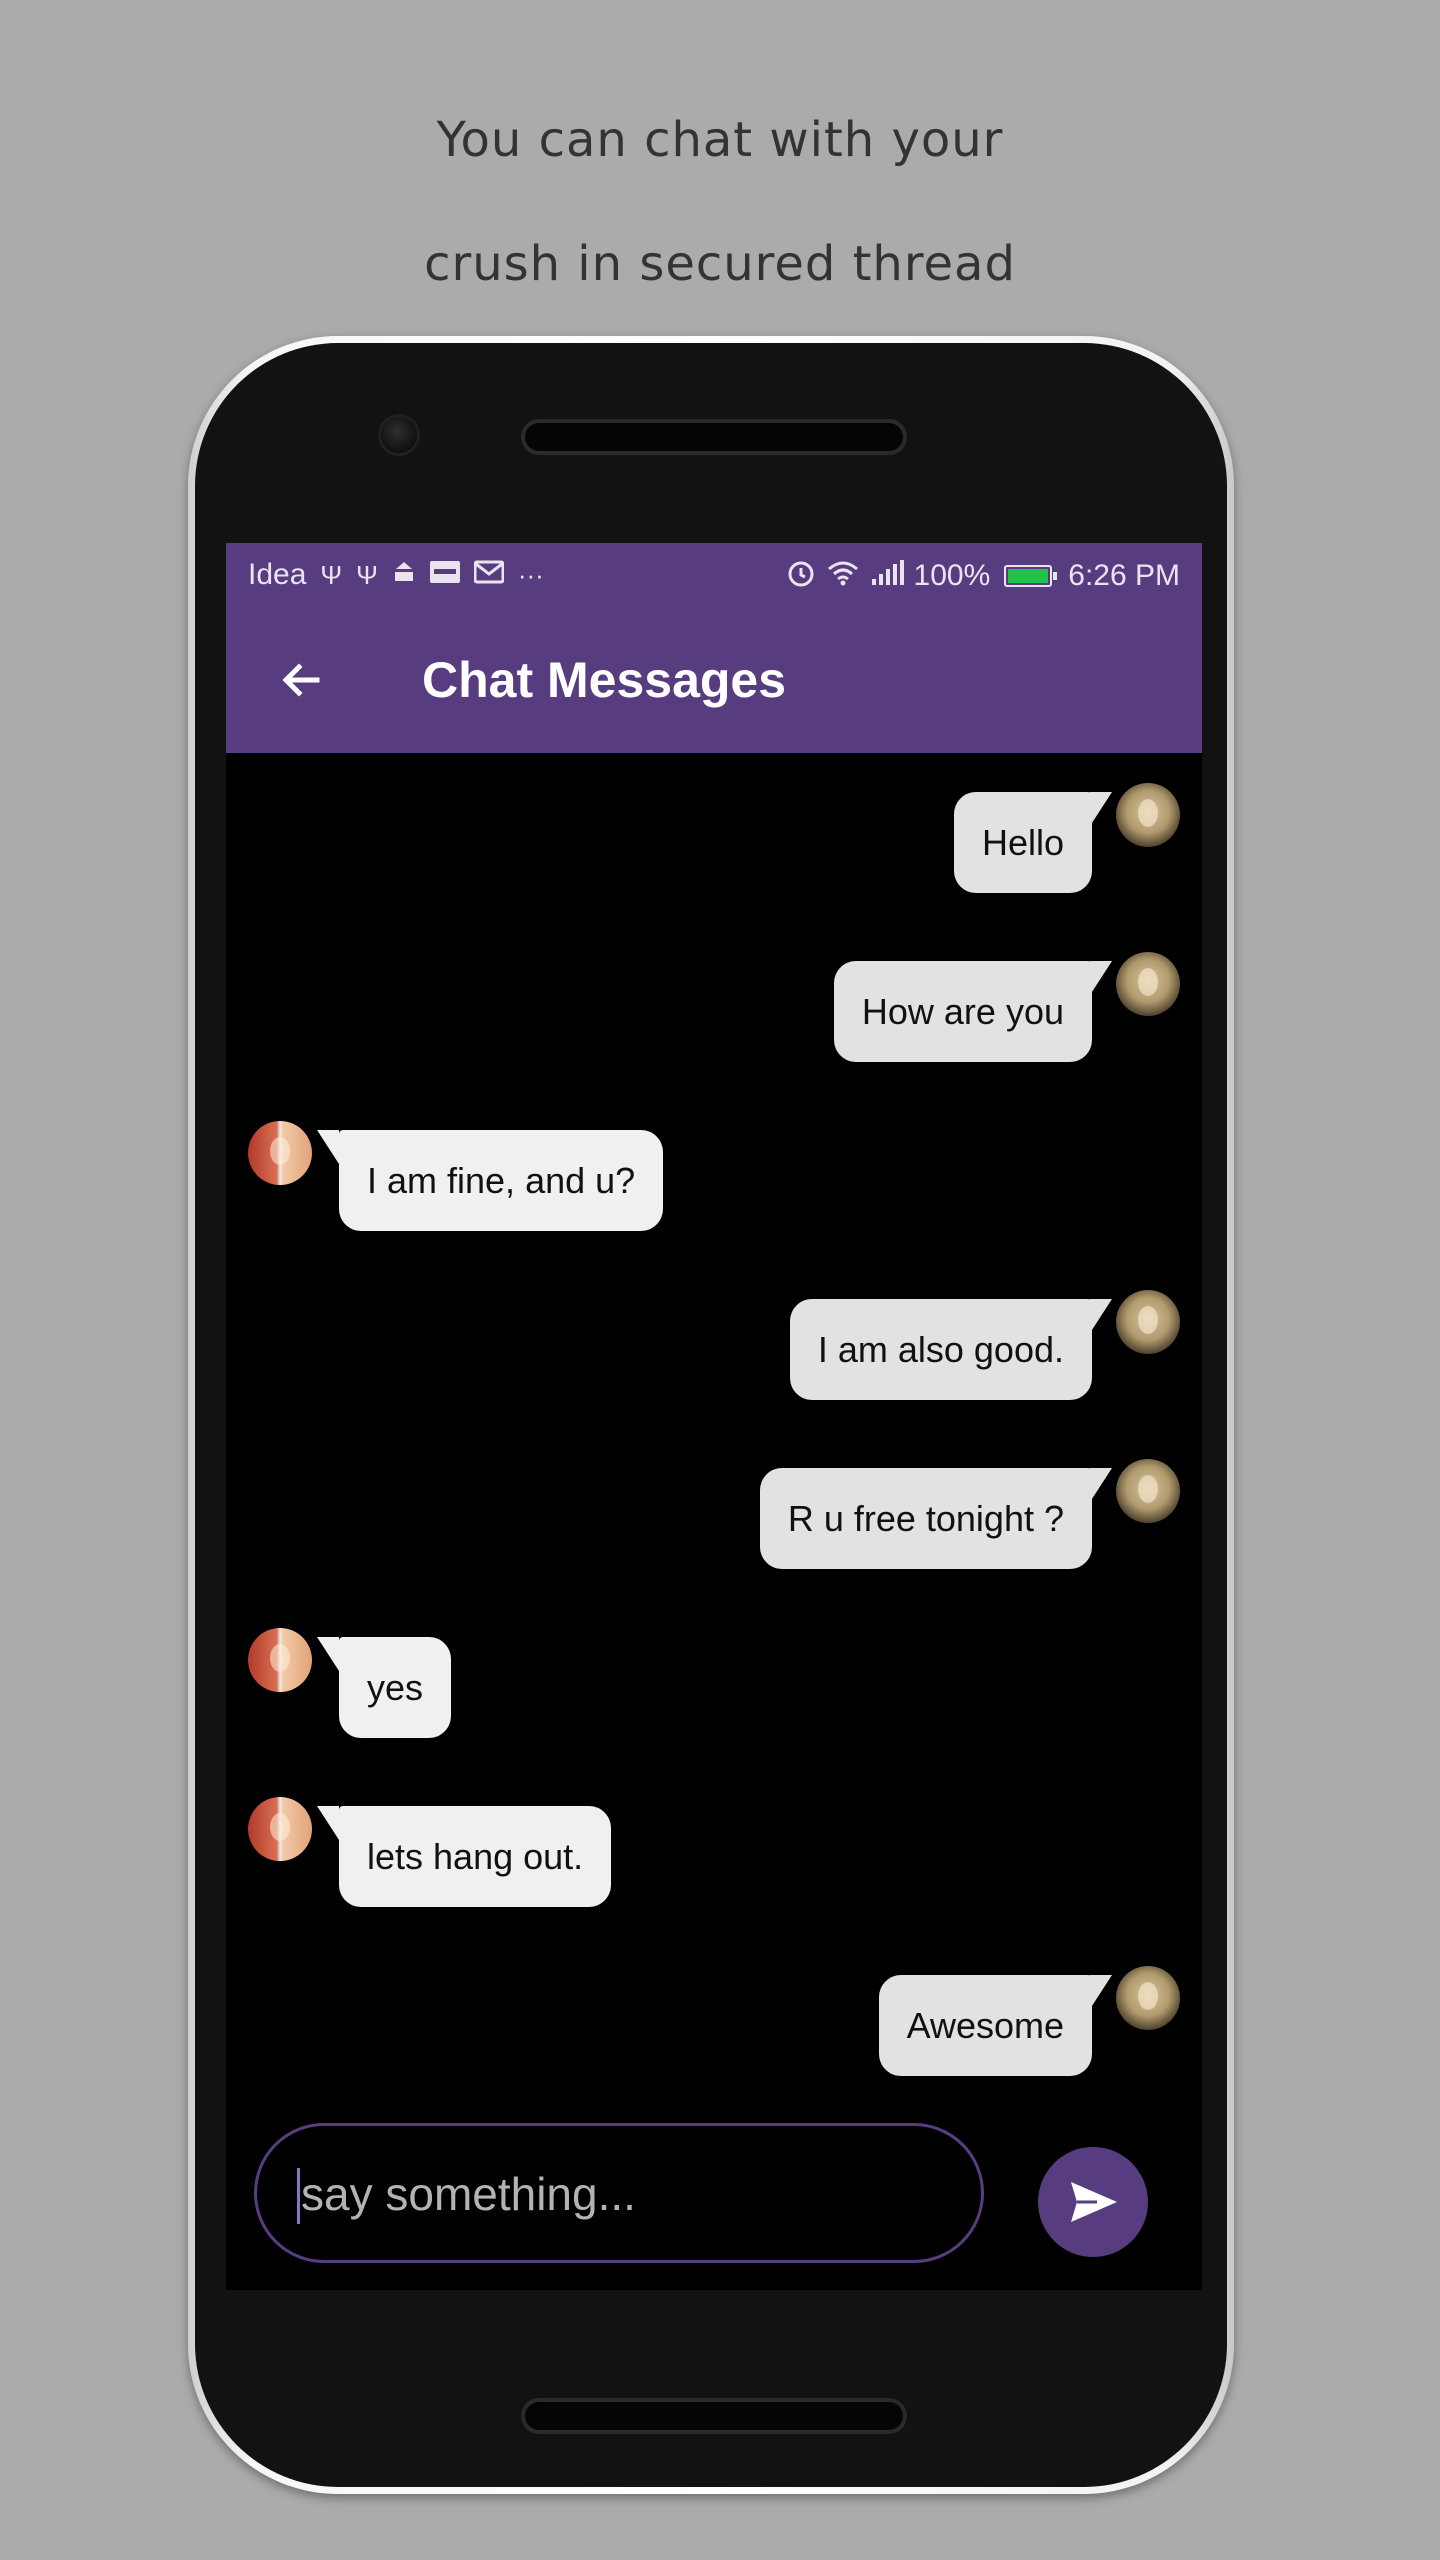 This screenshot has height=2560, width=1440. I want to click on message-bubble: I am fine, and u?, so click(501, 1180).